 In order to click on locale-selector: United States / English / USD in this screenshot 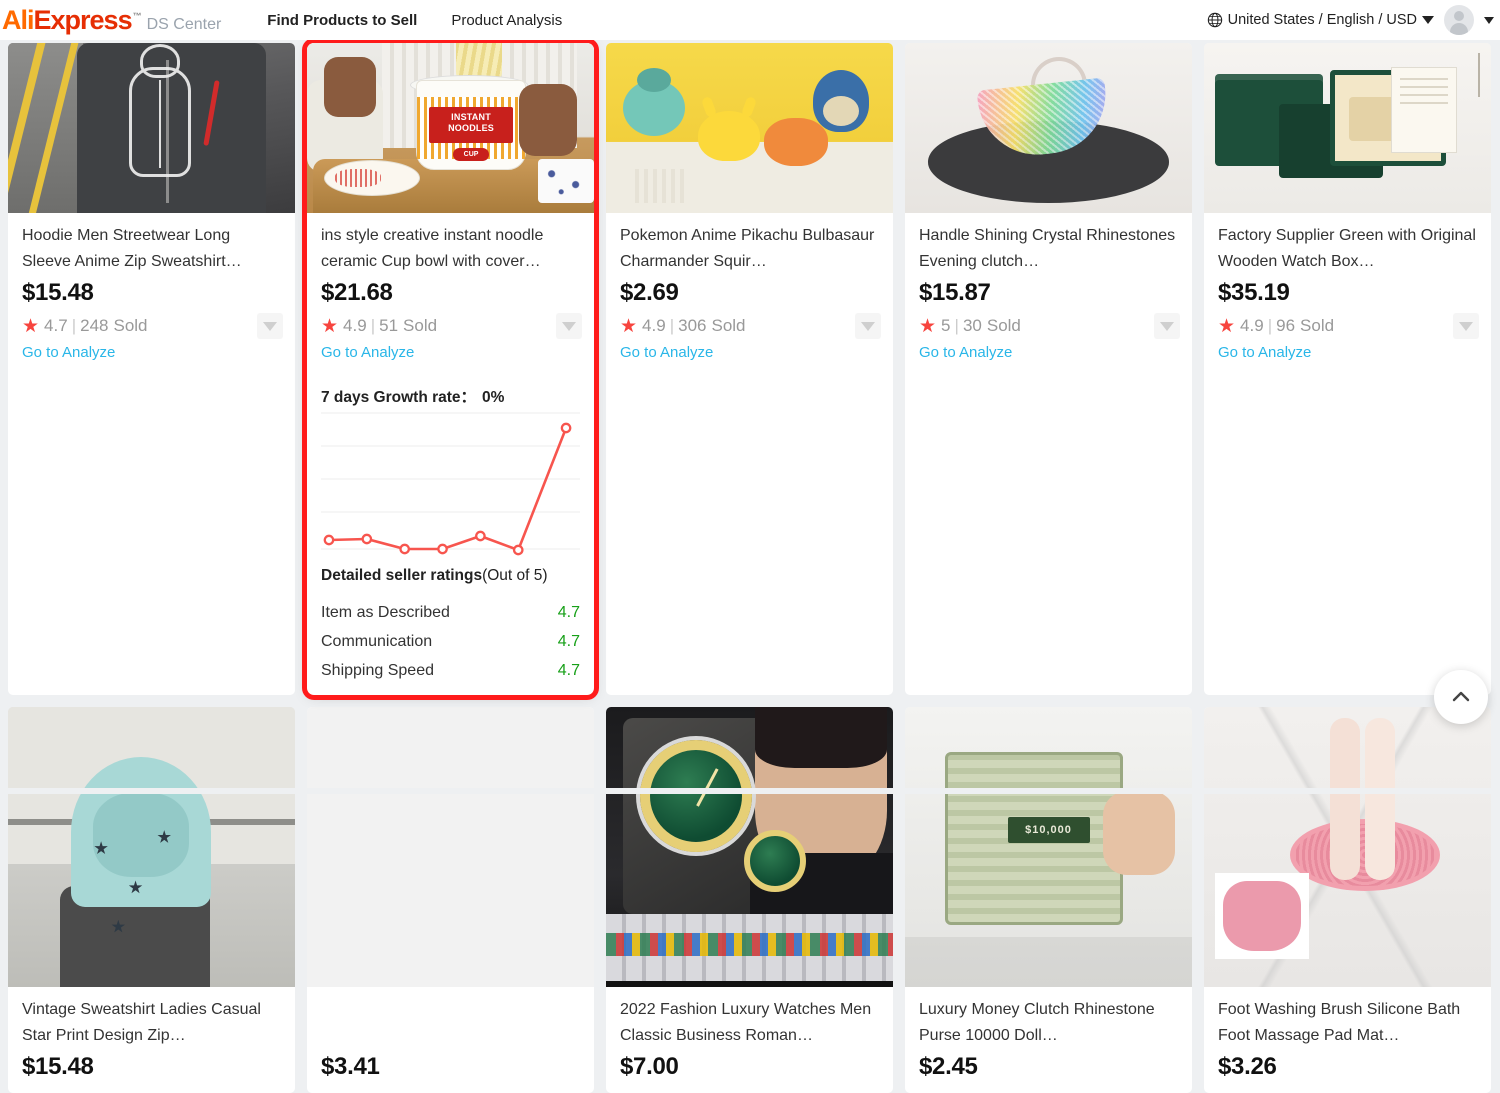, I will do `click(1320, 20)`.